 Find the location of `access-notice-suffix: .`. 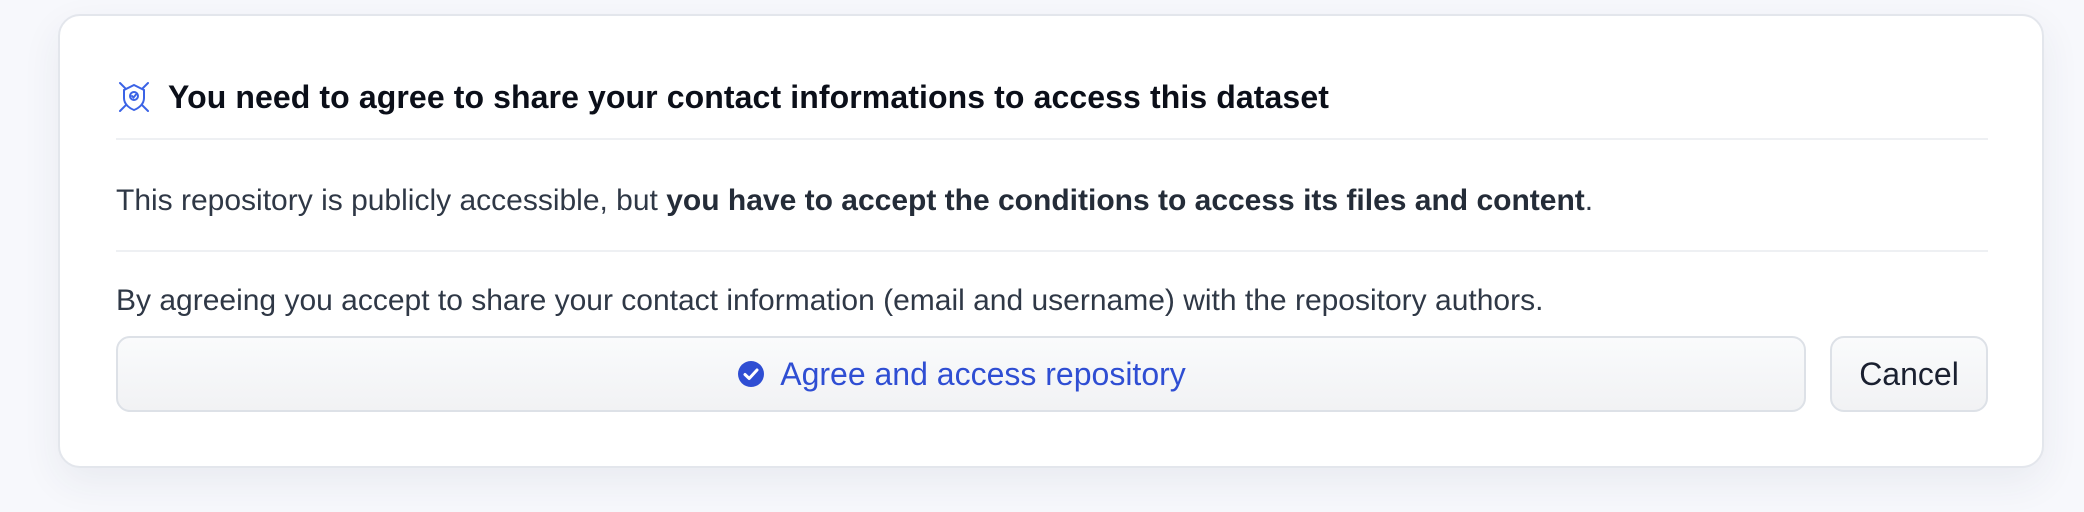

access-notice-suffix: . is located at coordinates (1589, 200).